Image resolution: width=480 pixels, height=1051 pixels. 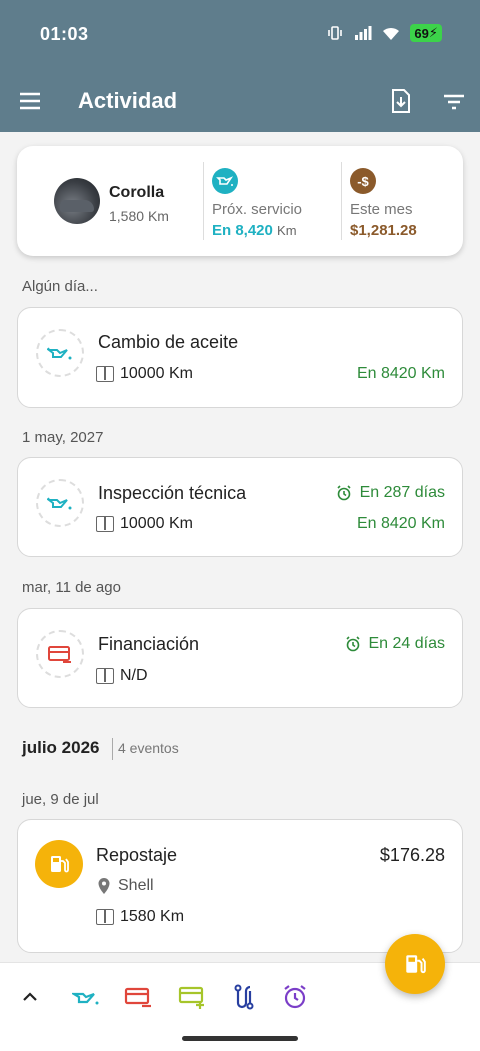 What do you see at coordinates (244, 997) in the screenshot?
I see `route-icon` at bounding box center [244, 997].